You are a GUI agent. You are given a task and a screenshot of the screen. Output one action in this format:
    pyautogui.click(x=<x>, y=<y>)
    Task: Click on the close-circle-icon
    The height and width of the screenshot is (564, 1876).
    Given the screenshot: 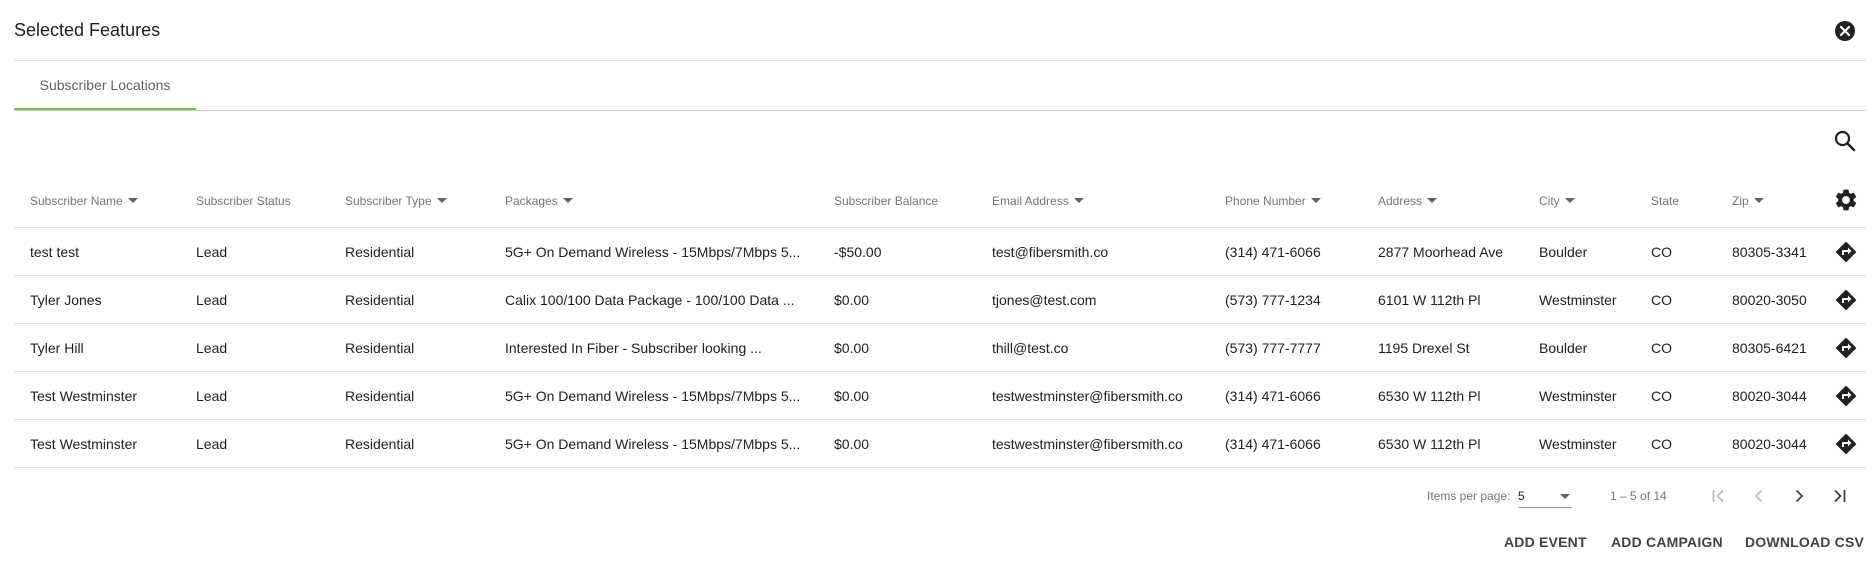 What is the action you would take?
    pyautogui.click(x=1845, y=31)
    